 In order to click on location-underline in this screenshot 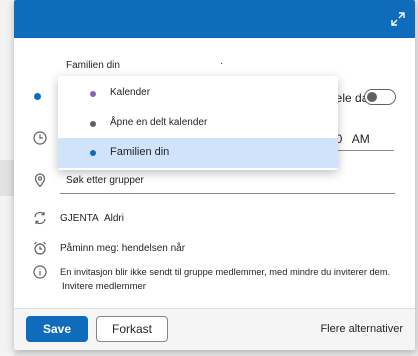, I will do `click(227, 193)`.